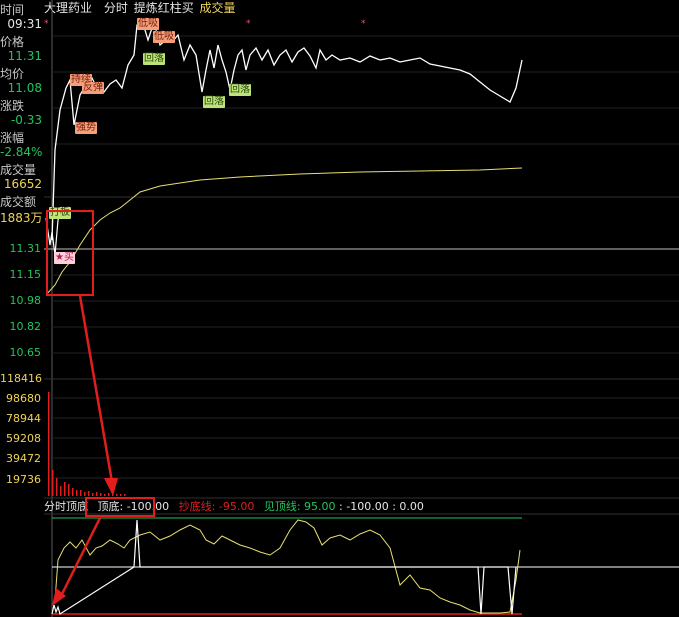  Describe the element at coordinates (284, 231) in the screenshot. I see `average-price-line` at that location.